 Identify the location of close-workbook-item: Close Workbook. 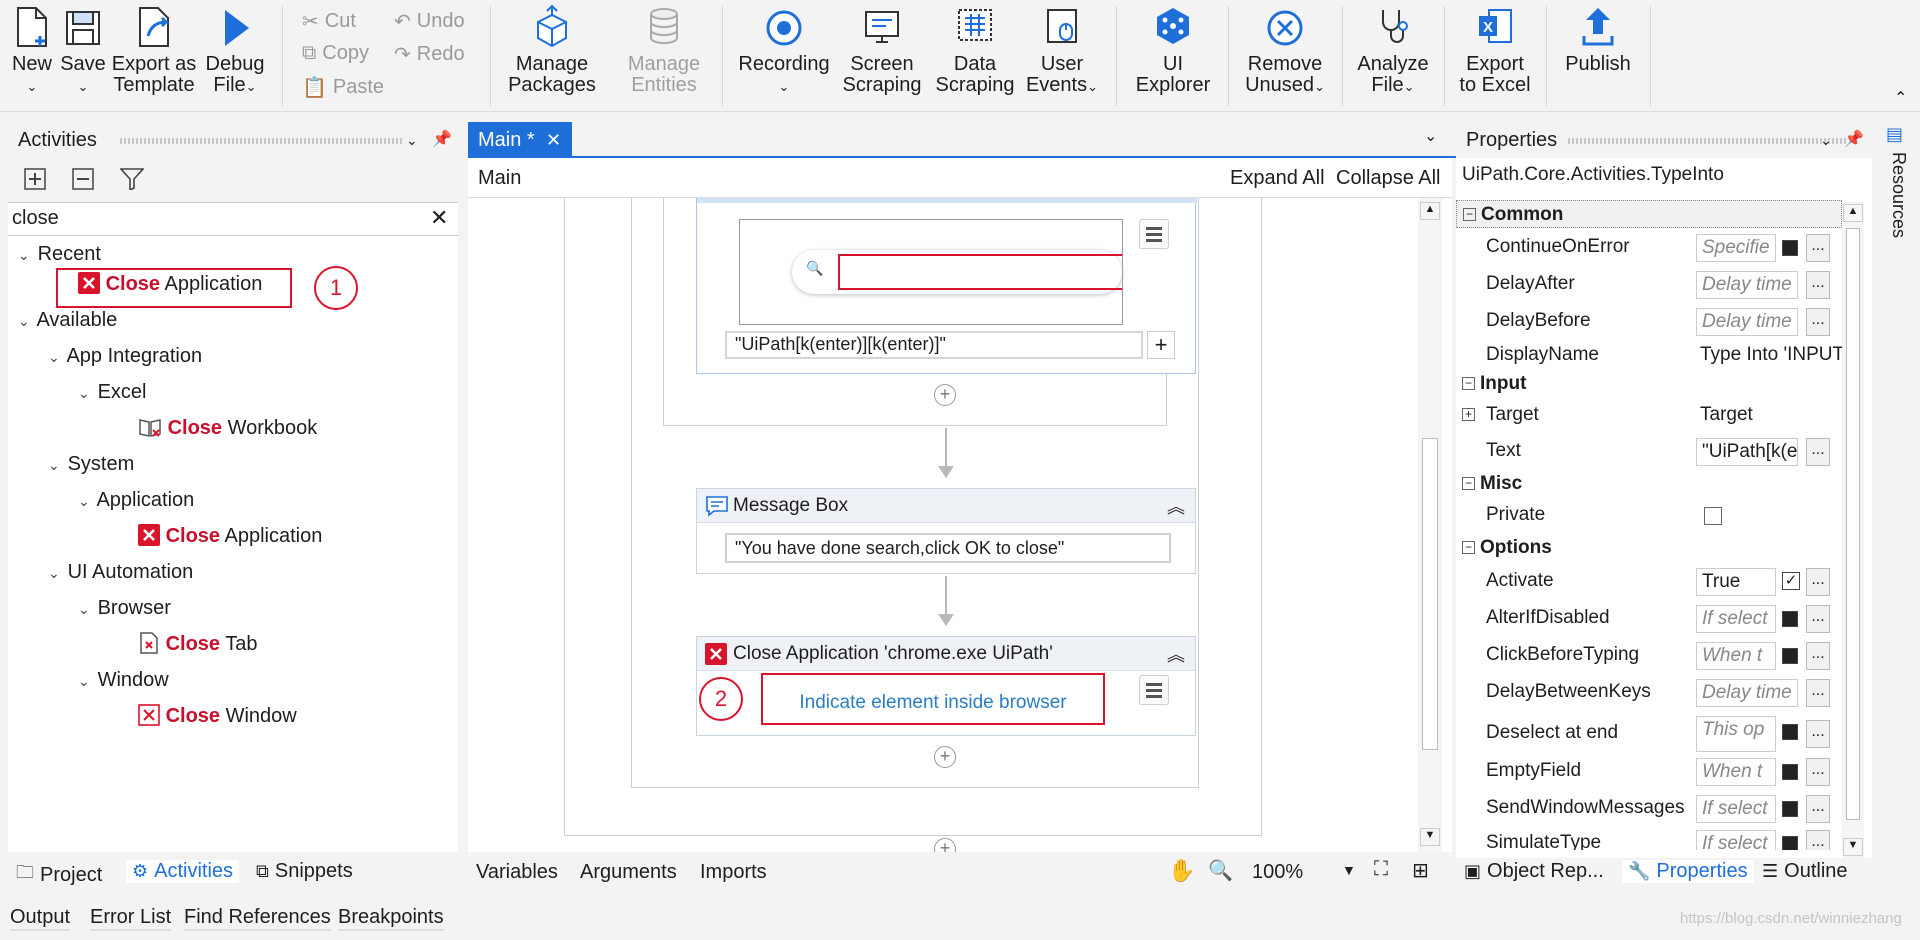
(227, 428).